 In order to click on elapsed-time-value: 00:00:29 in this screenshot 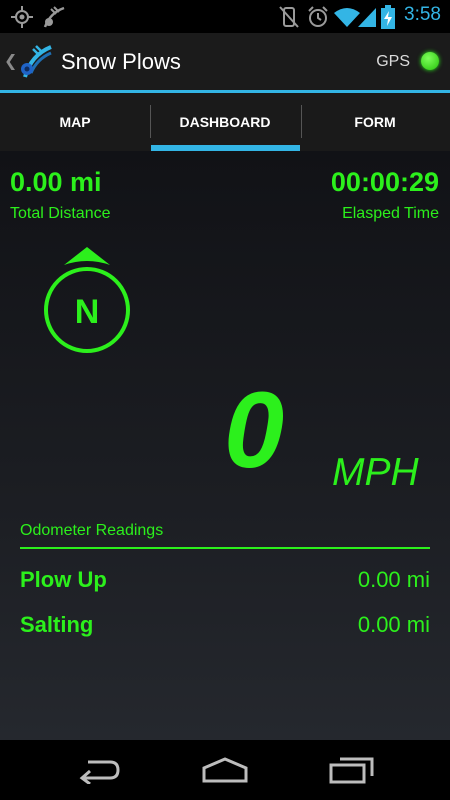, I will do `click(384, 182)`.